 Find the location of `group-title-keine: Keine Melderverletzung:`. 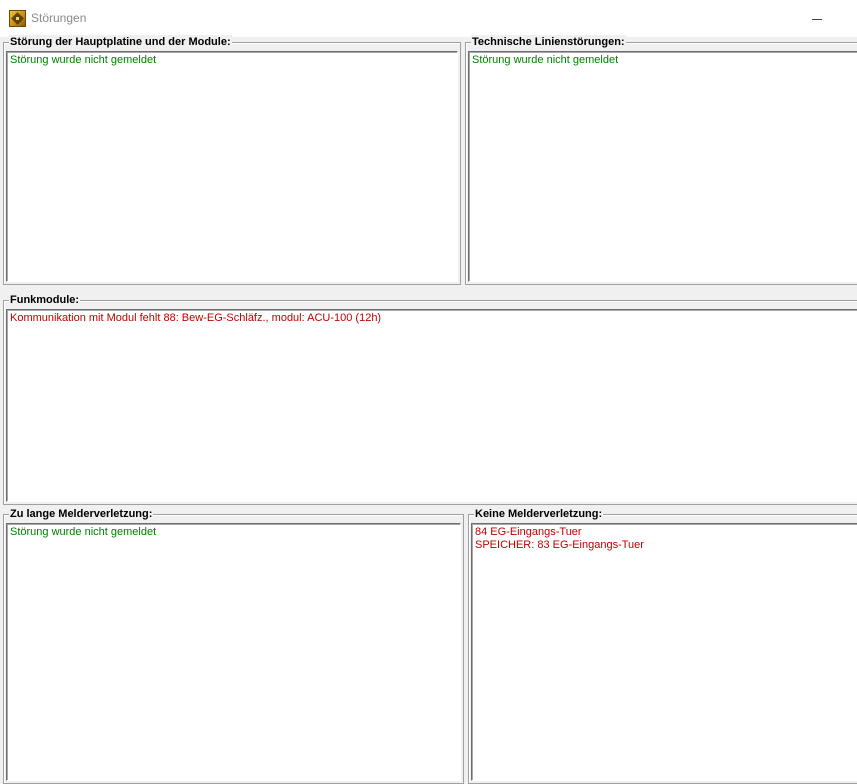

group-title-keine: Keine Melderverletzung: is located at coordinates (539, 514).